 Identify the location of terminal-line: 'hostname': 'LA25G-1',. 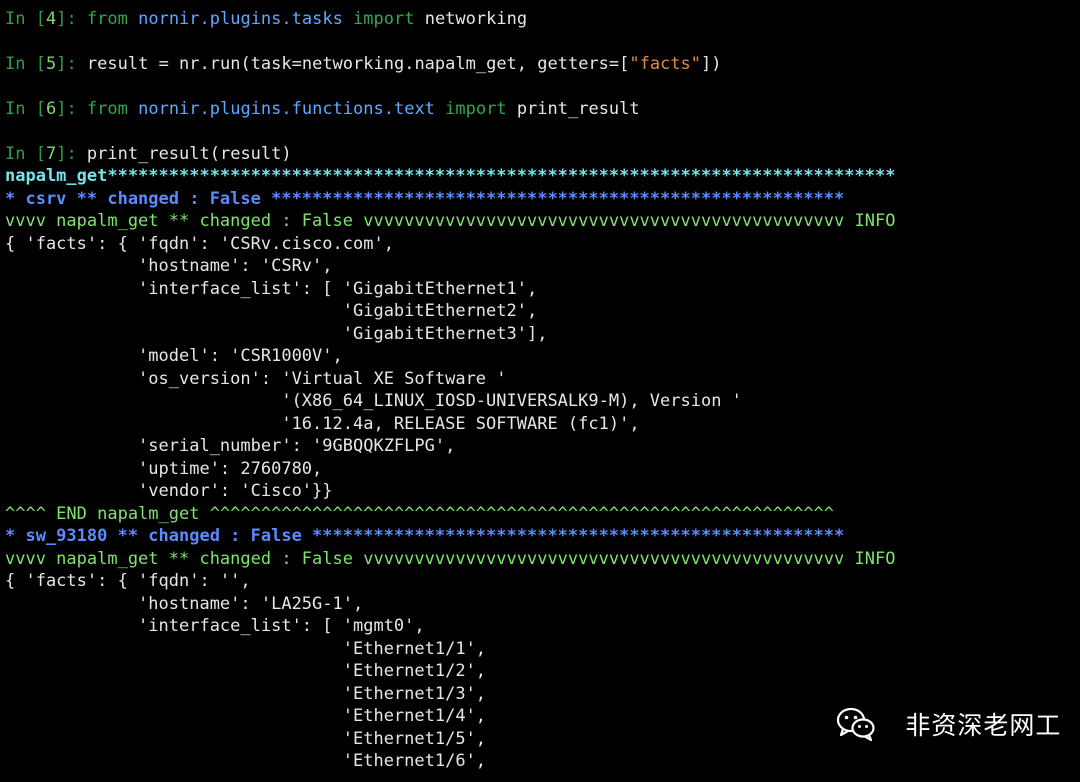
(184, 604).